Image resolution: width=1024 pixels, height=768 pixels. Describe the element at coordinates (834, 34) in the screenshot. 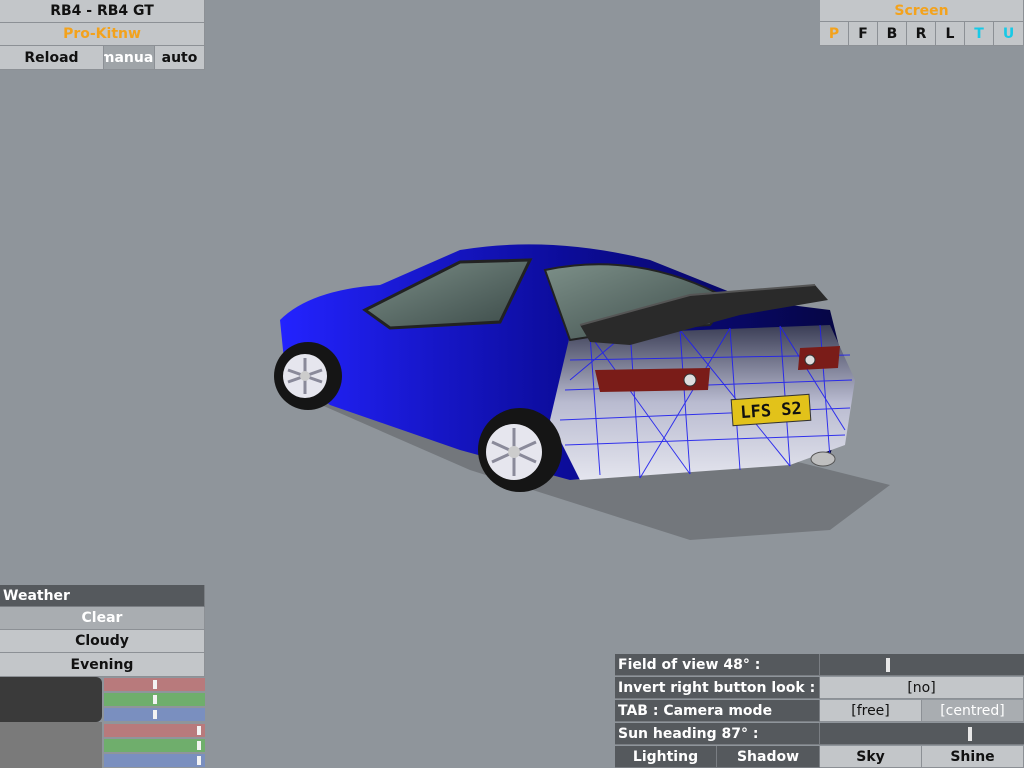

I see `view-button-p: P` at that location.